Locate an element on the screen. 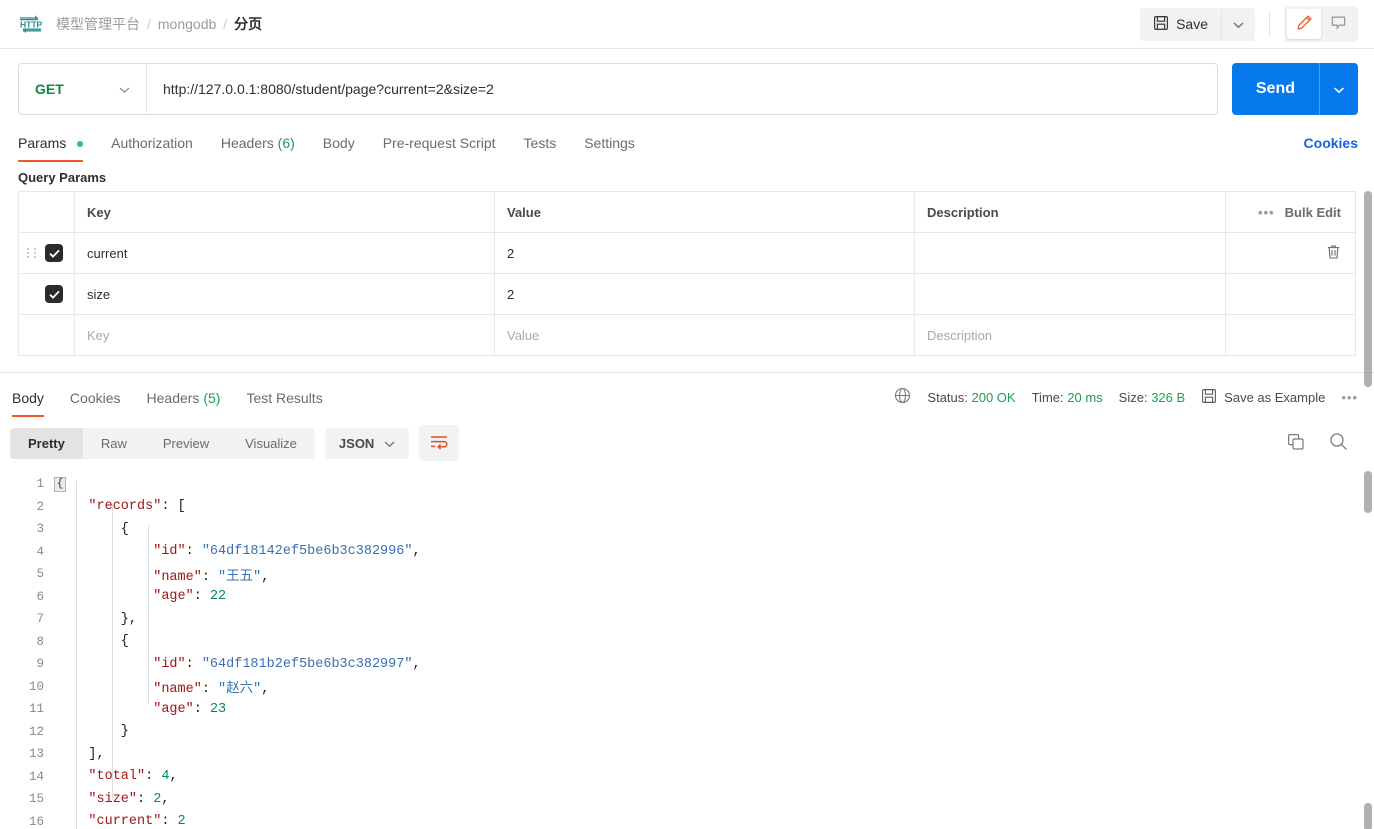  code-line: 1{ is located at coordinates (687, 484).